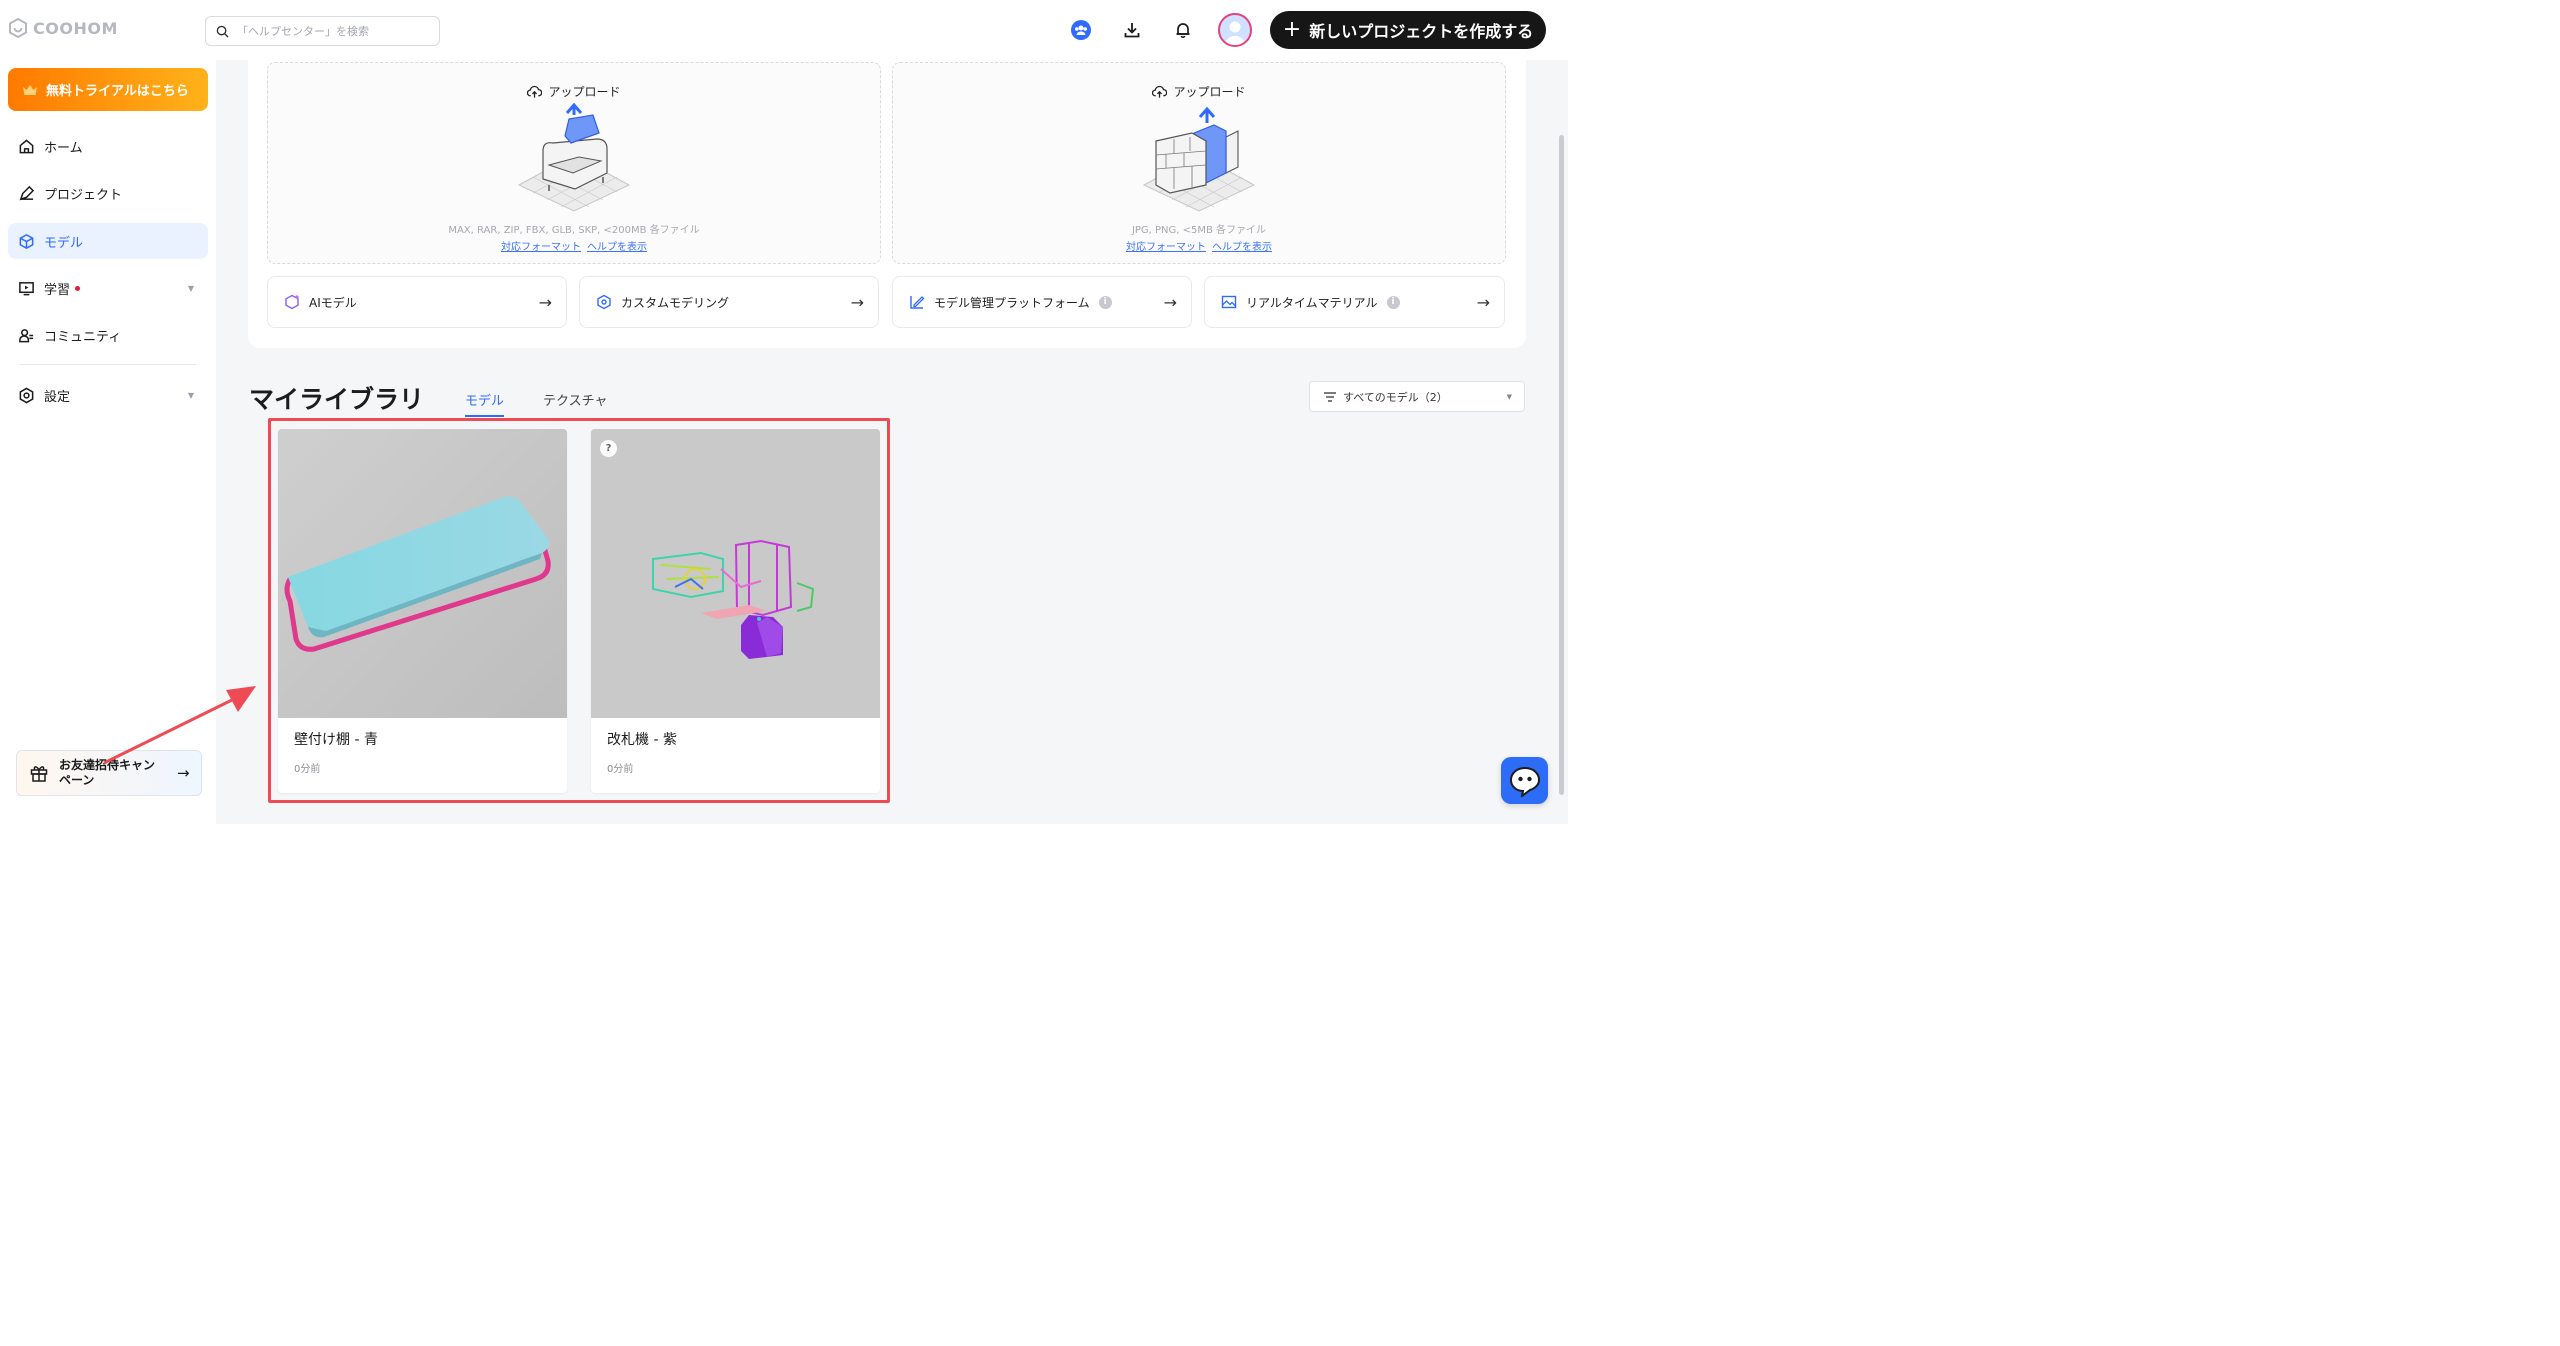 The image size is (2560, 1346). Describe the element at coordinates (1292, 29) in the screenshot. I see `plus-icon: +` at that location.